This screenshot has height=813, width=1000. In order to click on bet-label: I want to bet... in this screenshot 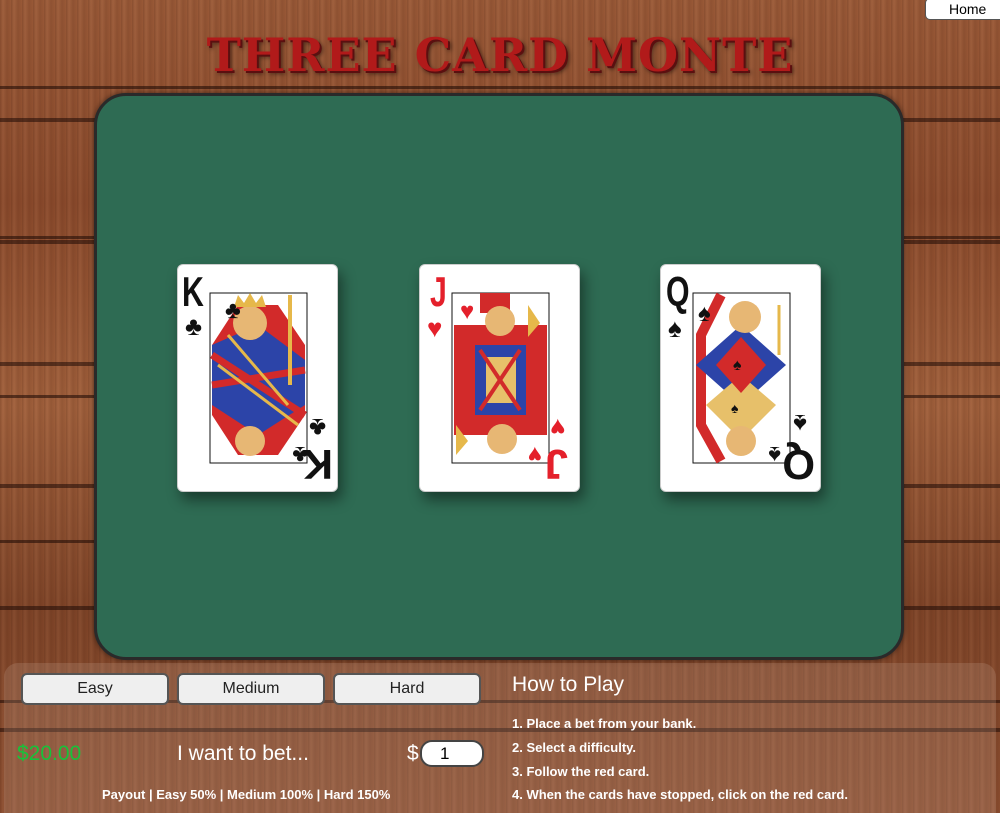, I will do `click(243, 753)`.